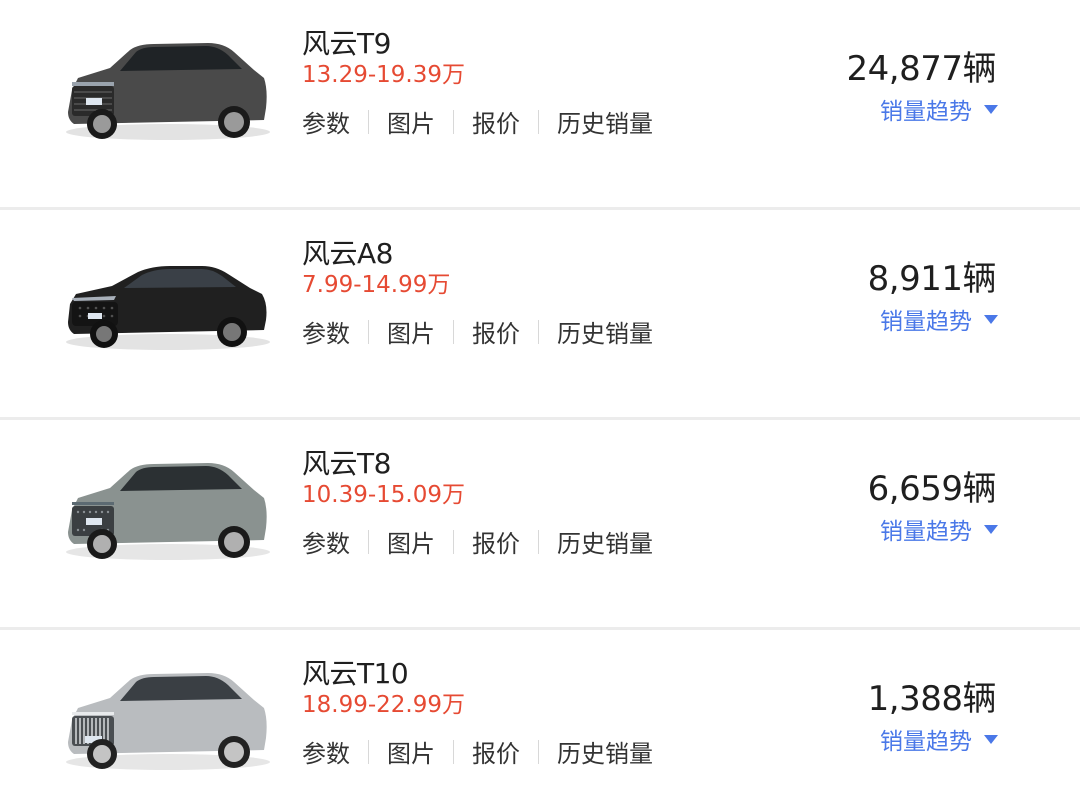 Image resolution: width=1080 pixels, height=806 pixels. I want to click on sales-block: 1,388辆 销量趋势, so click(932, 717).